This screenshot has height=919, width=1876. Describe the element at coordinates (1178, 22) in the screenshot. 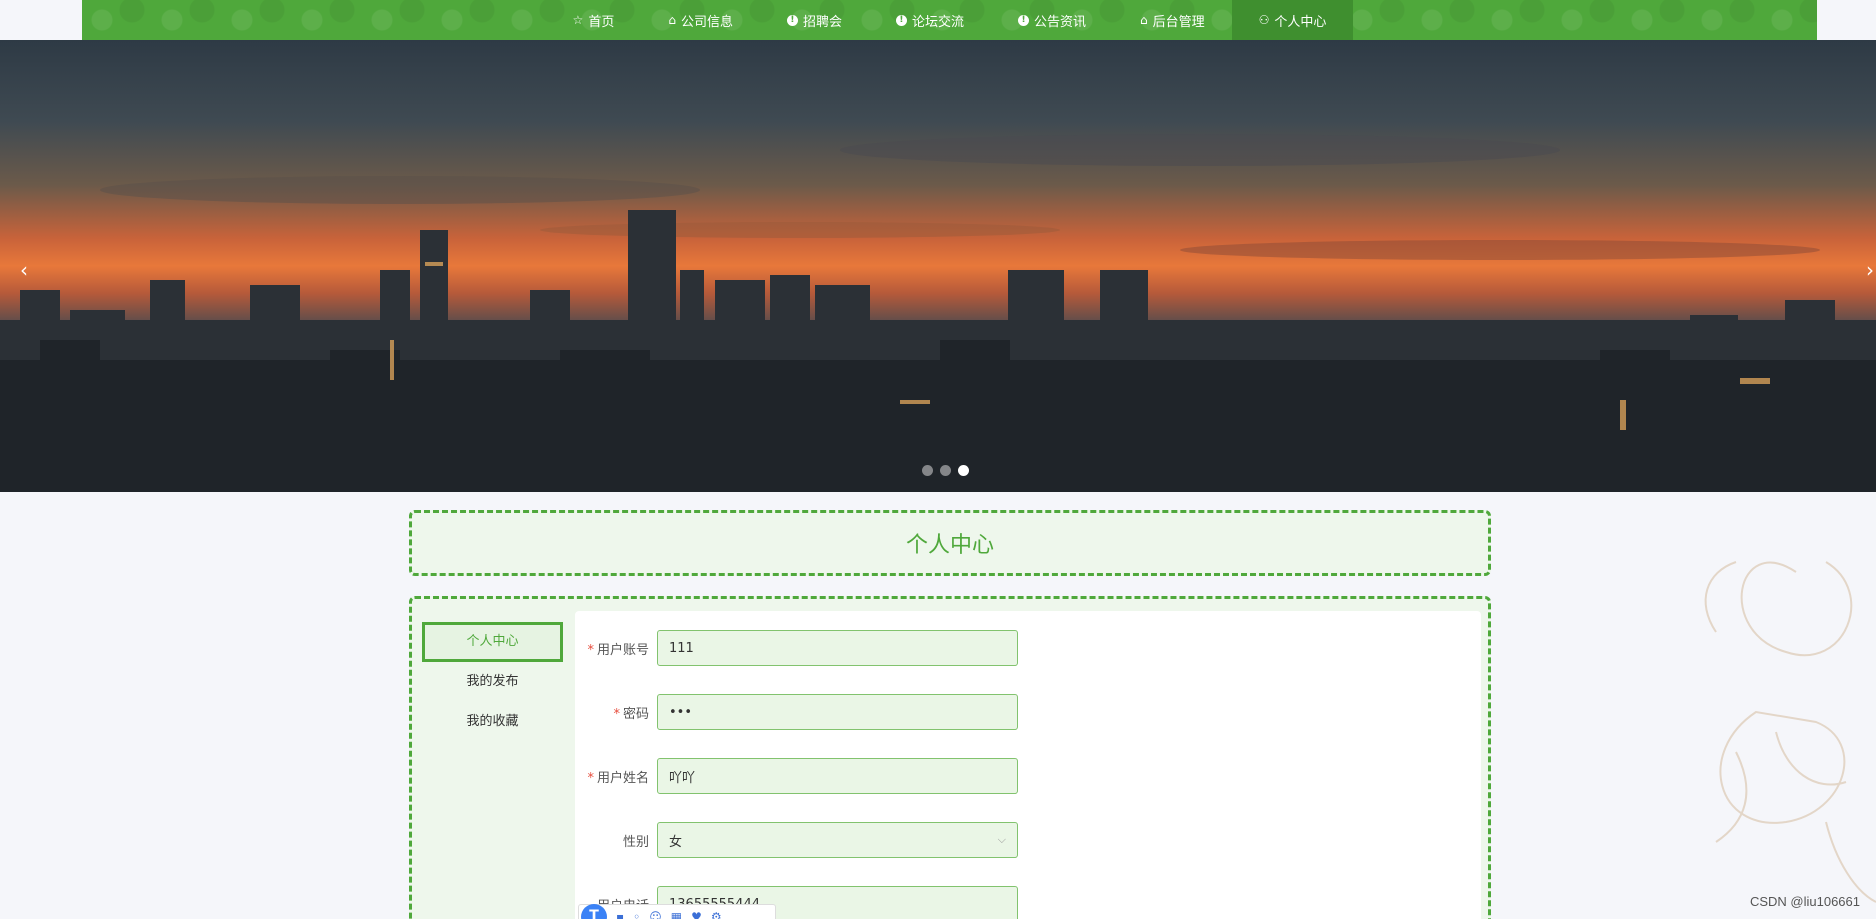

I see `nav-item-label: 后台管理` at that location.